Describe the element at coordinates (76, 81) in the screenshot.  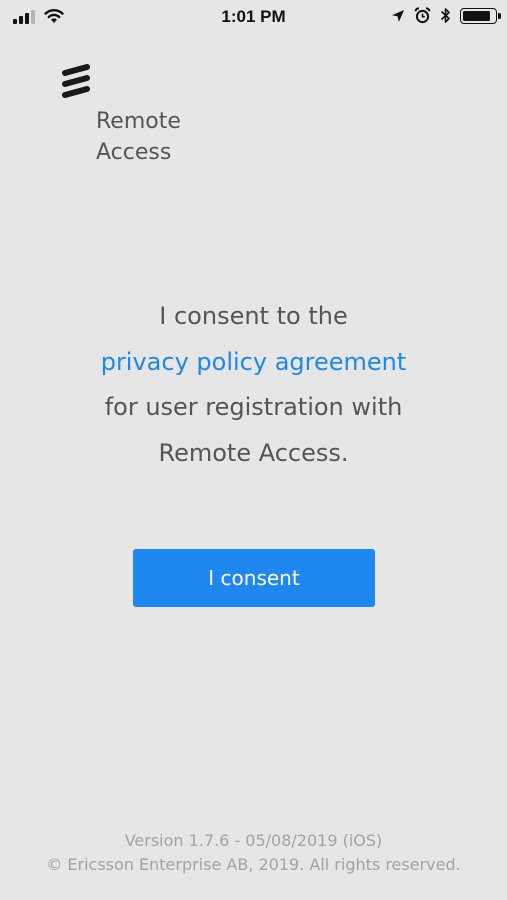
I see `ericsson-logo-icon` at that location.